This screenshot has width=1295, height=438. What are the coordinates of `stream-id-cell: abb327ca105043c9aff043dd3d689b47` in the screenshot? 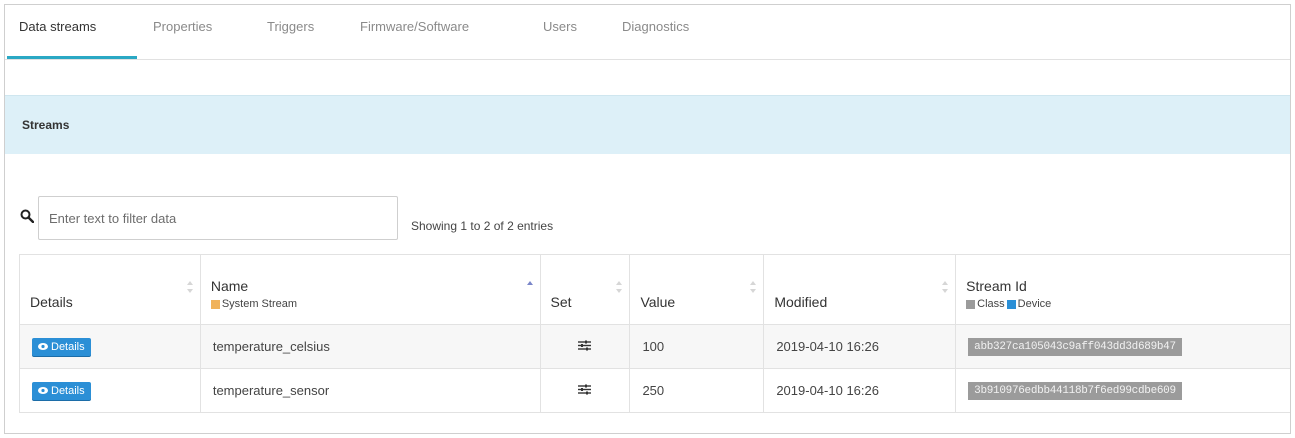 It's located at (1122, 346).